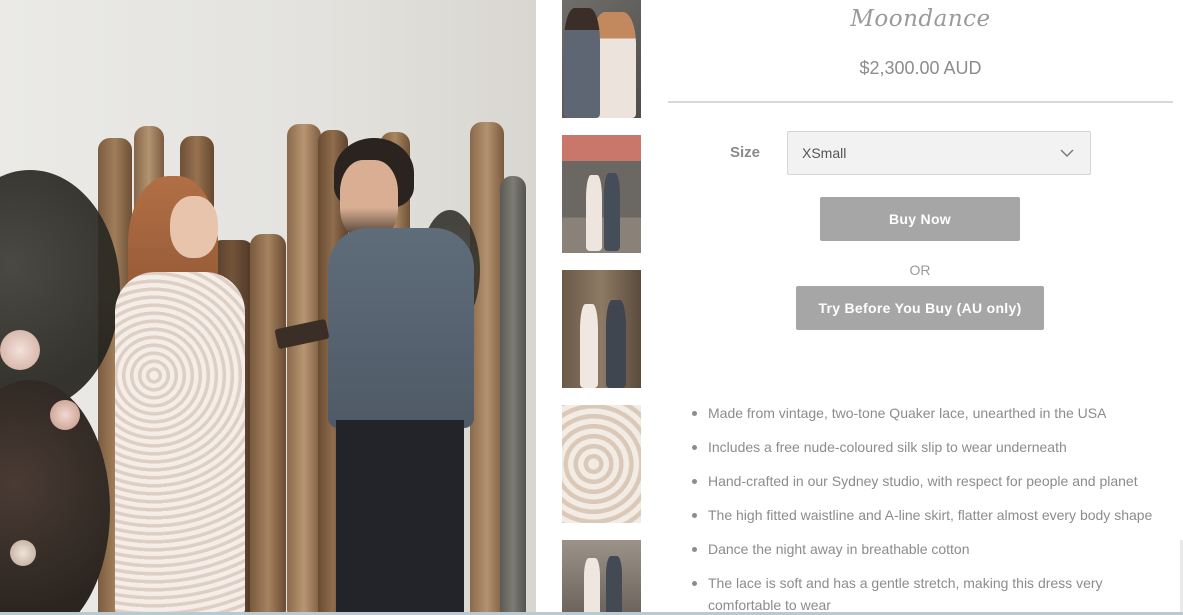 The height and width of the screenshot is (615, 1183). Describe the element at coordinates (824, 153) in the screenshot. I see `size-selected-value: XSmall` at that location.